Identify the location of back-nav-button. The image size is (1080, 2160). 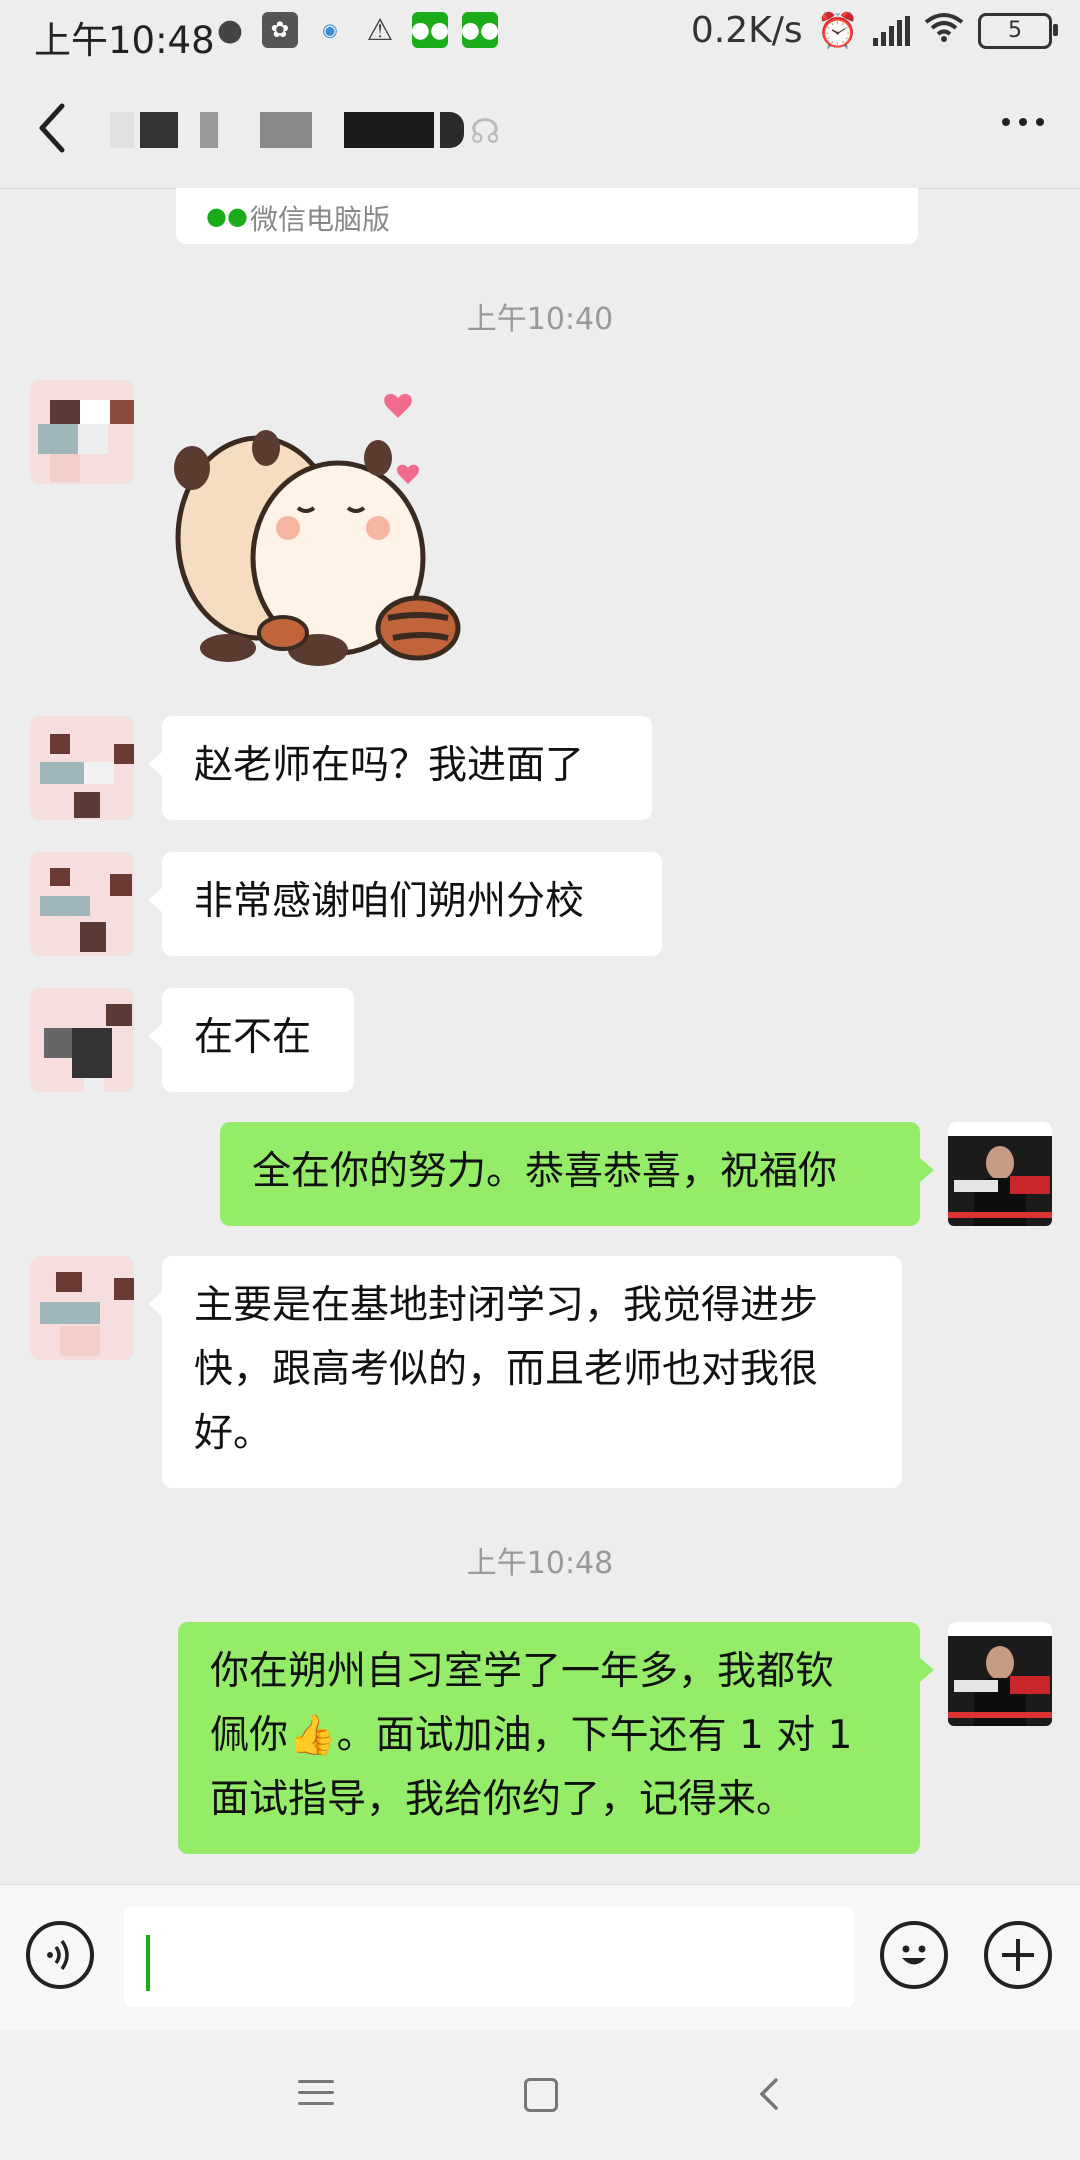
(769, 2094).